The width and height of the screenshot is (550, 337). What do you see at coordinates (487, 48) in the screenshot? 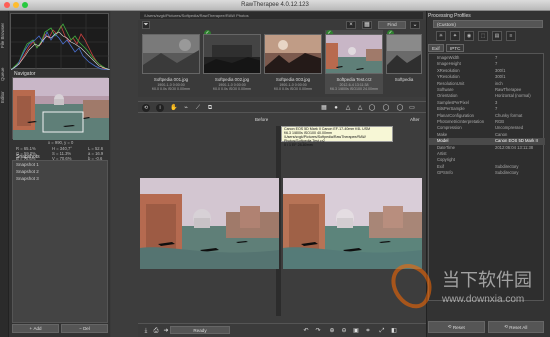
I see `metadata-tabs: Exif IPTC` at bounding box center [487, 48].